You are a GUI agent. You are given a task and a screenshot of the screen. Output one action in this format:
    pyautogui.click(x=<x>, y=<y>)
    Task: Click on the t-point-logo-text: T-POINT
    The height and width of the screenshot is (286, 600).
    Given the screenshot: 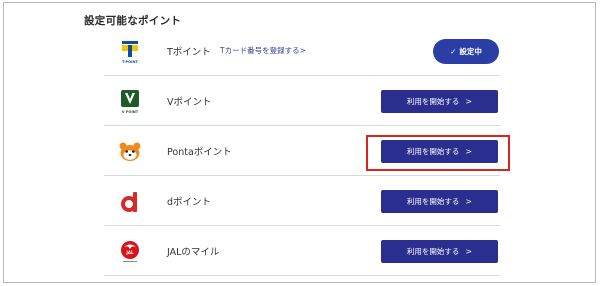 What is the action you would take?
    pyautogui.click(x=130, y=62)
    